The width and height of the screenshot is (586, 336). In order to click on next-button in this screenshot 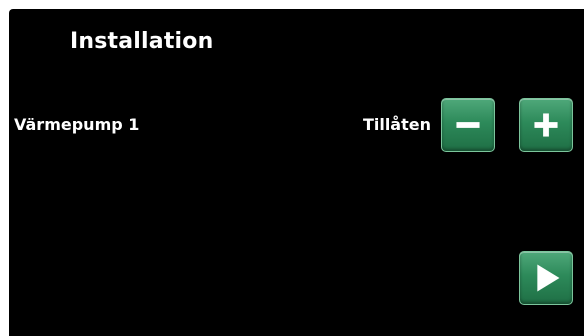, I will do `click(546, 278)`.